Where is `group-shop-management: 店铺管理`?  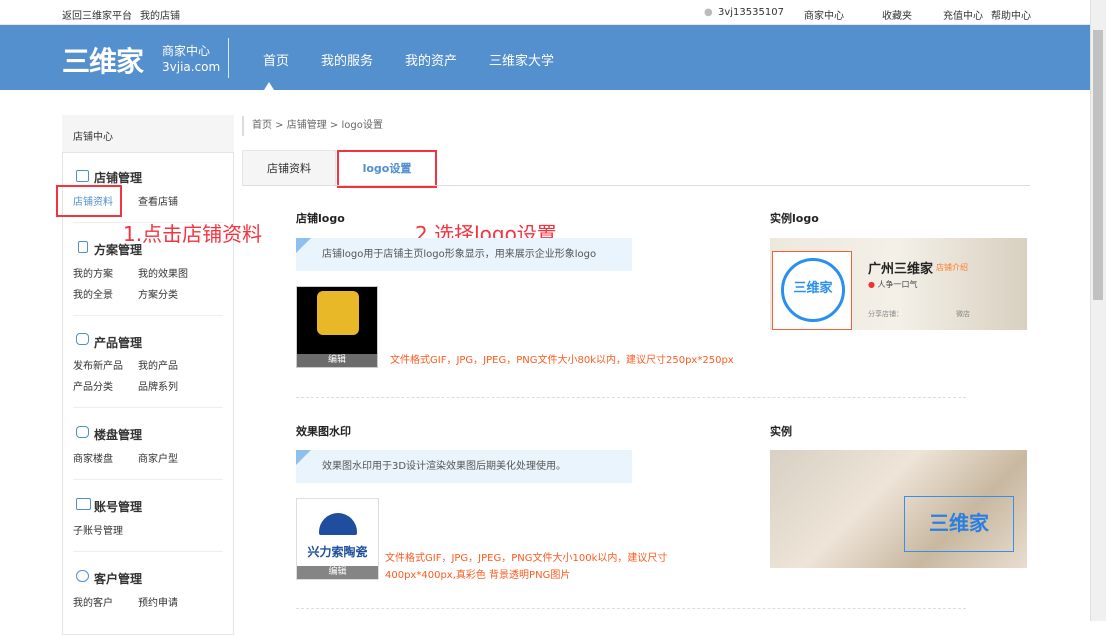 group-shop-management: 店铺管理 is located at coordinates (118, 178).